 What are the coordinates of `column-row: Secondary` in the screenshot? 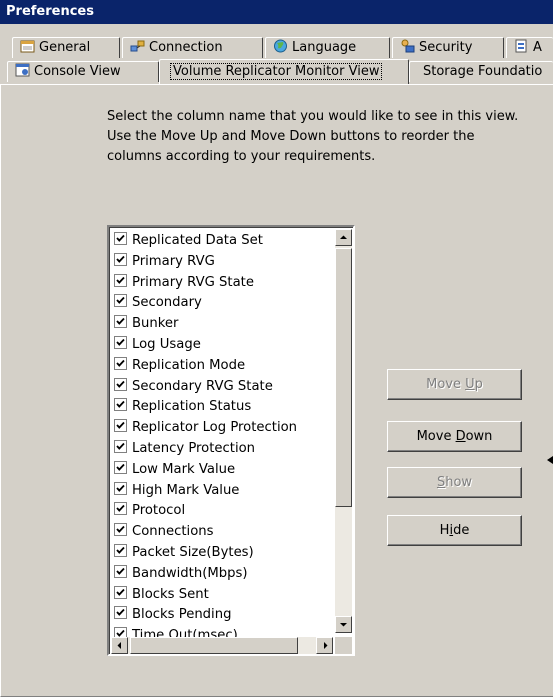 It's located at (223, 303).